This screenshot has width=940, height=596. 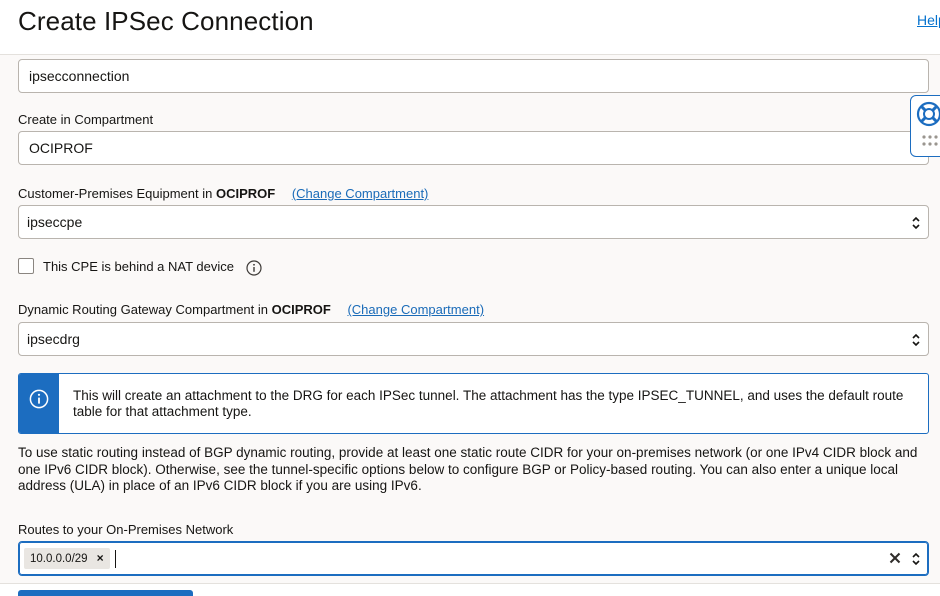 I want to click on nat-checkbox, so click(x=26, y=266).